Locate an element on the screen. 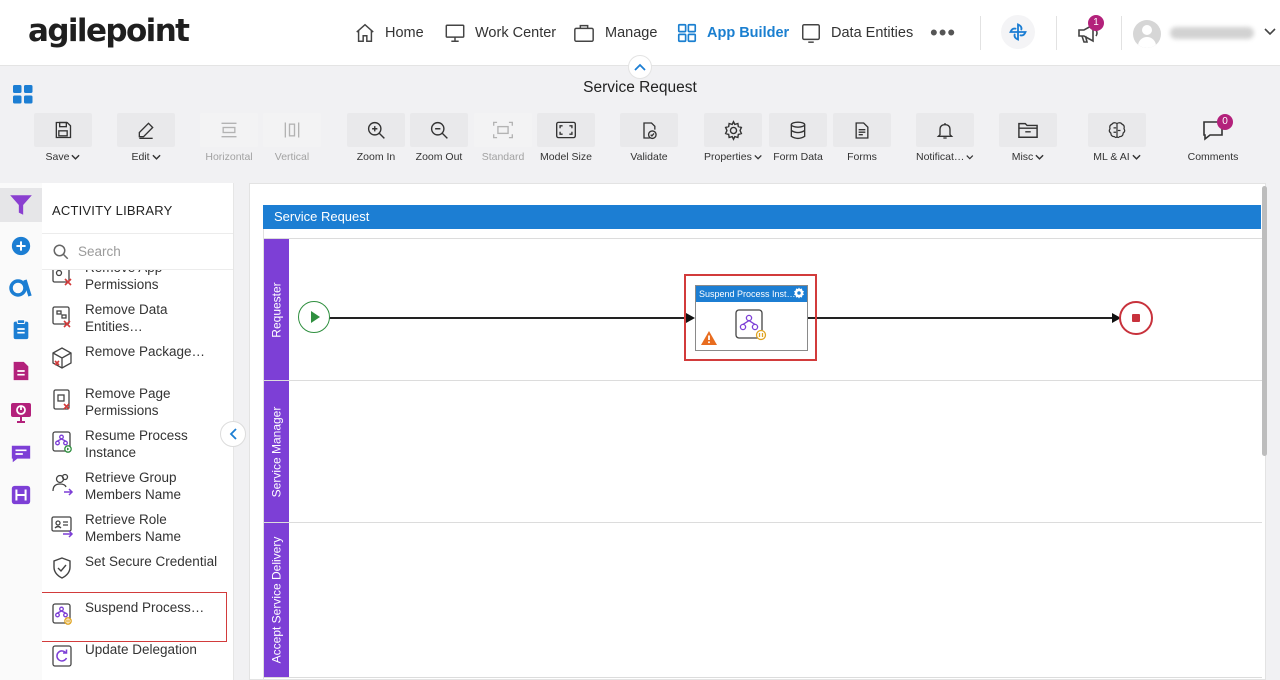 This screenshot has height=680, width=1280. agilepoint-mark-icon is located at coordinates (20, 288).